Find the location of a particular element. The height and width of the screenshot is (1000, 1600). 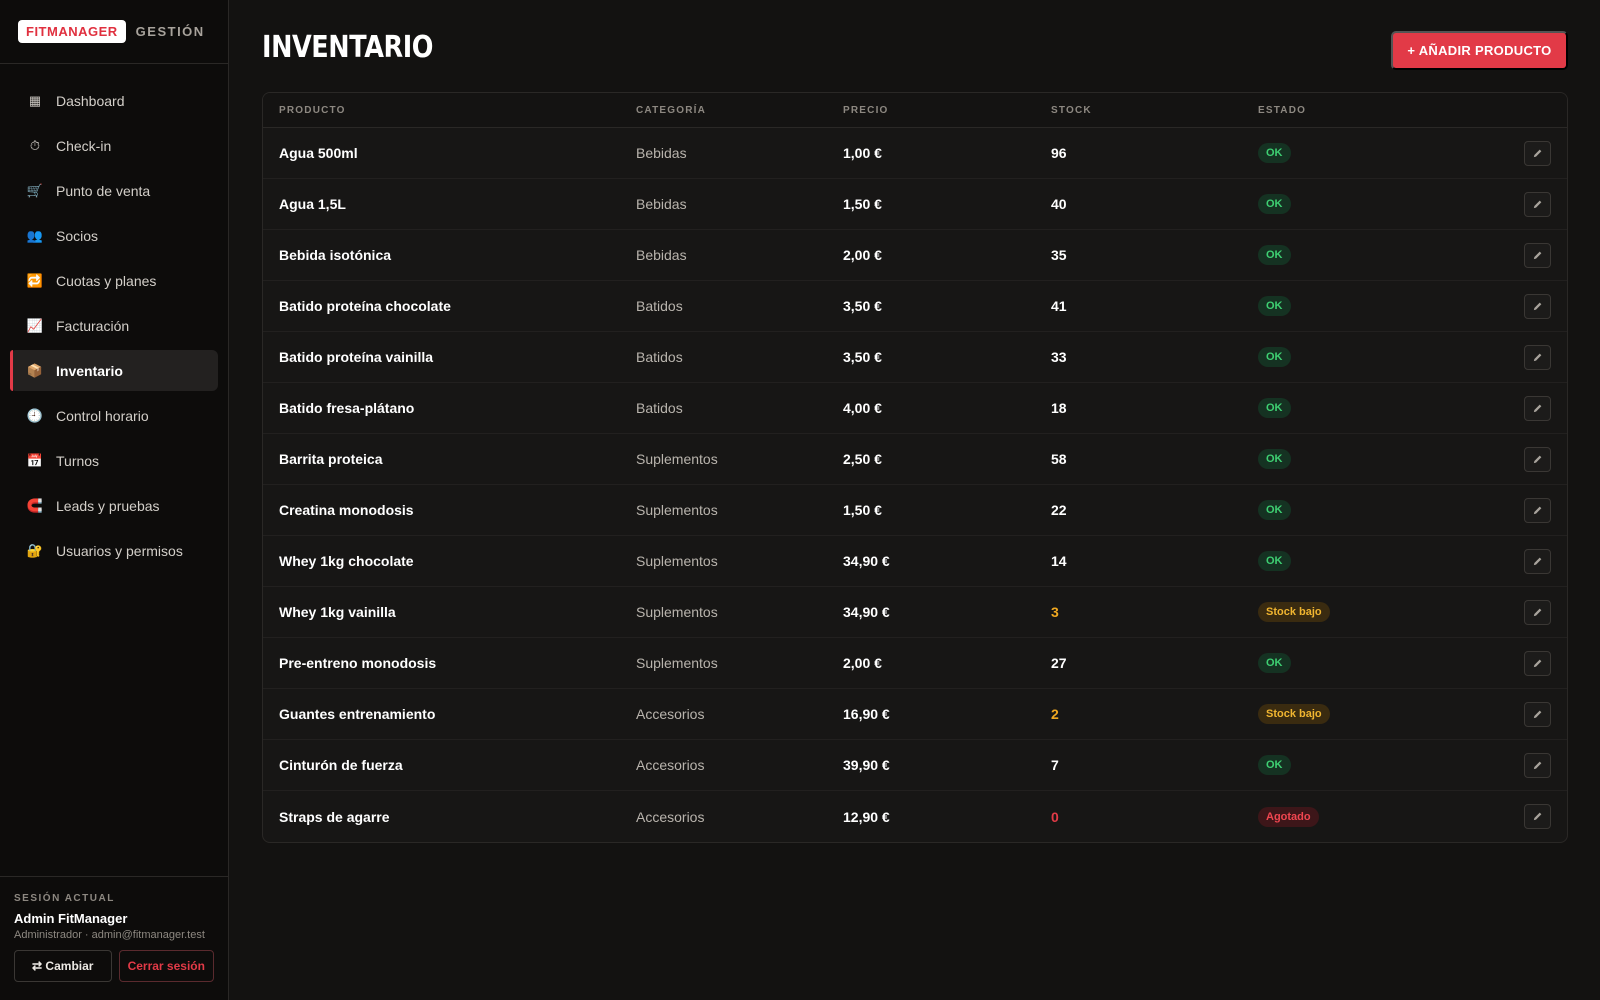

cell-price: 39,90 € is located at coordinates (866, 765).